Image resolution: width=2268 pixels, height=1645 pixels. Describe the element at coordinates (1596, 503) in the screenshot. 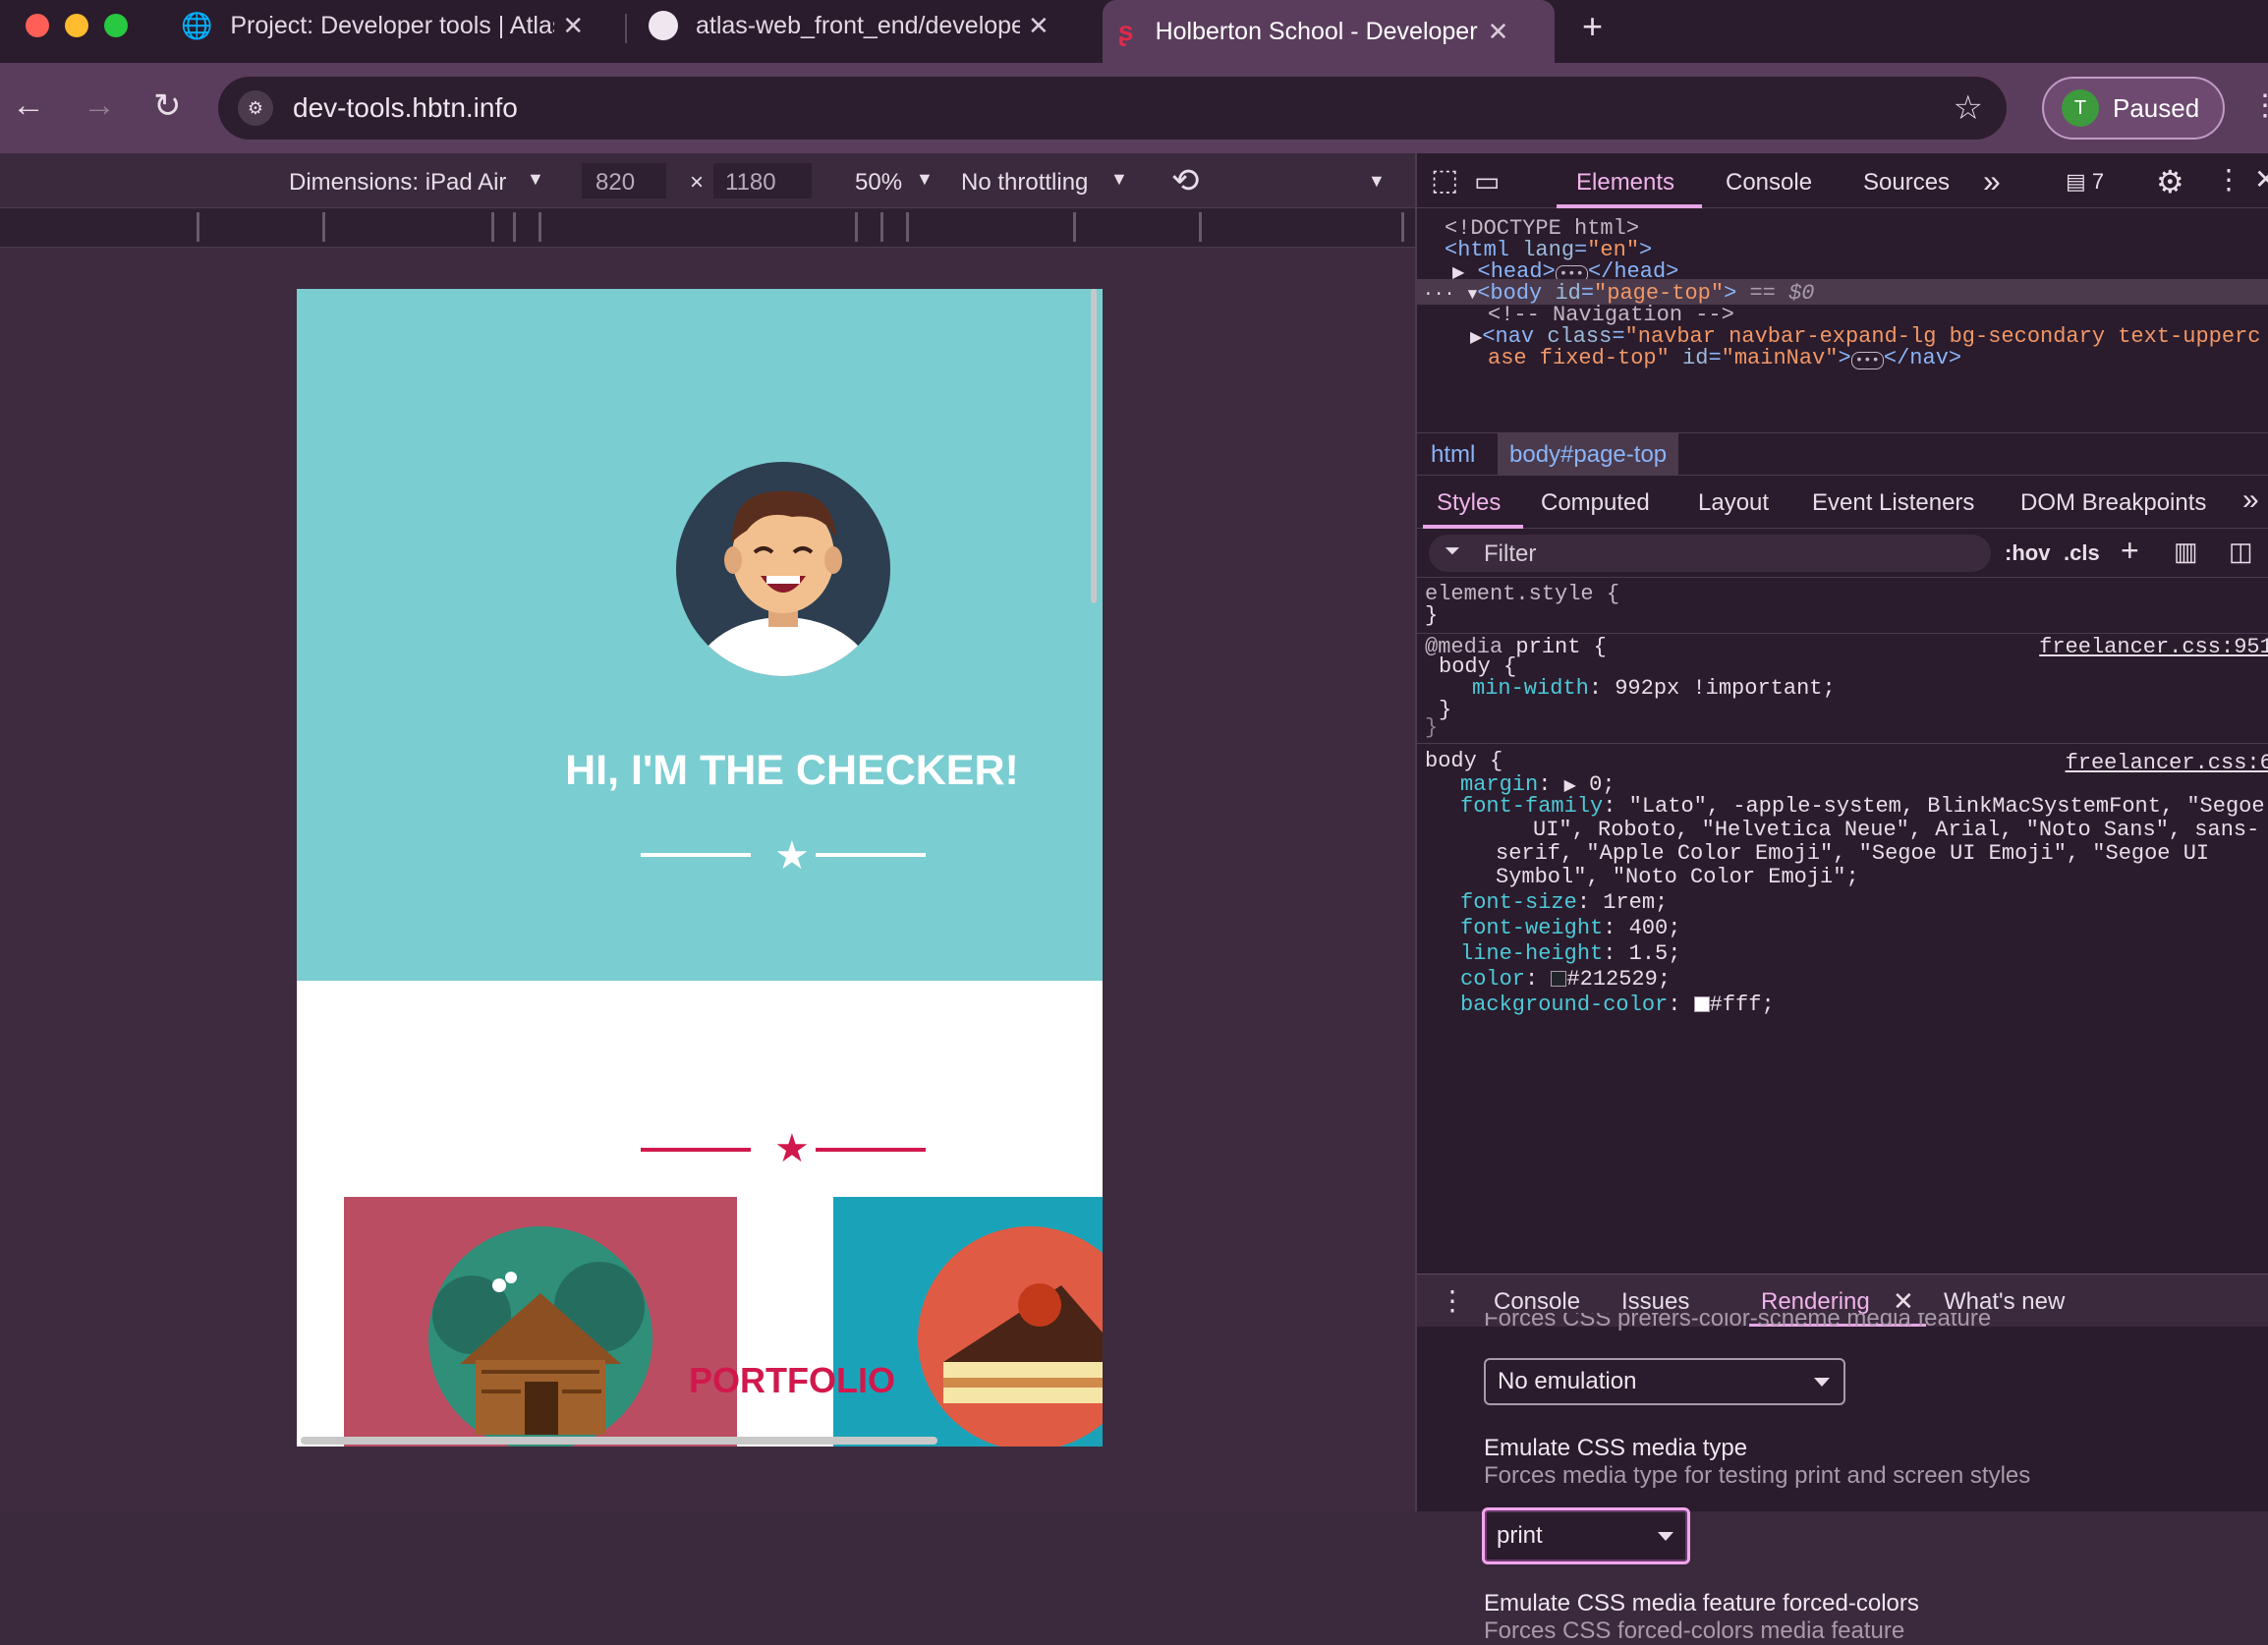

I see `tab-computed: Computed` at that location.